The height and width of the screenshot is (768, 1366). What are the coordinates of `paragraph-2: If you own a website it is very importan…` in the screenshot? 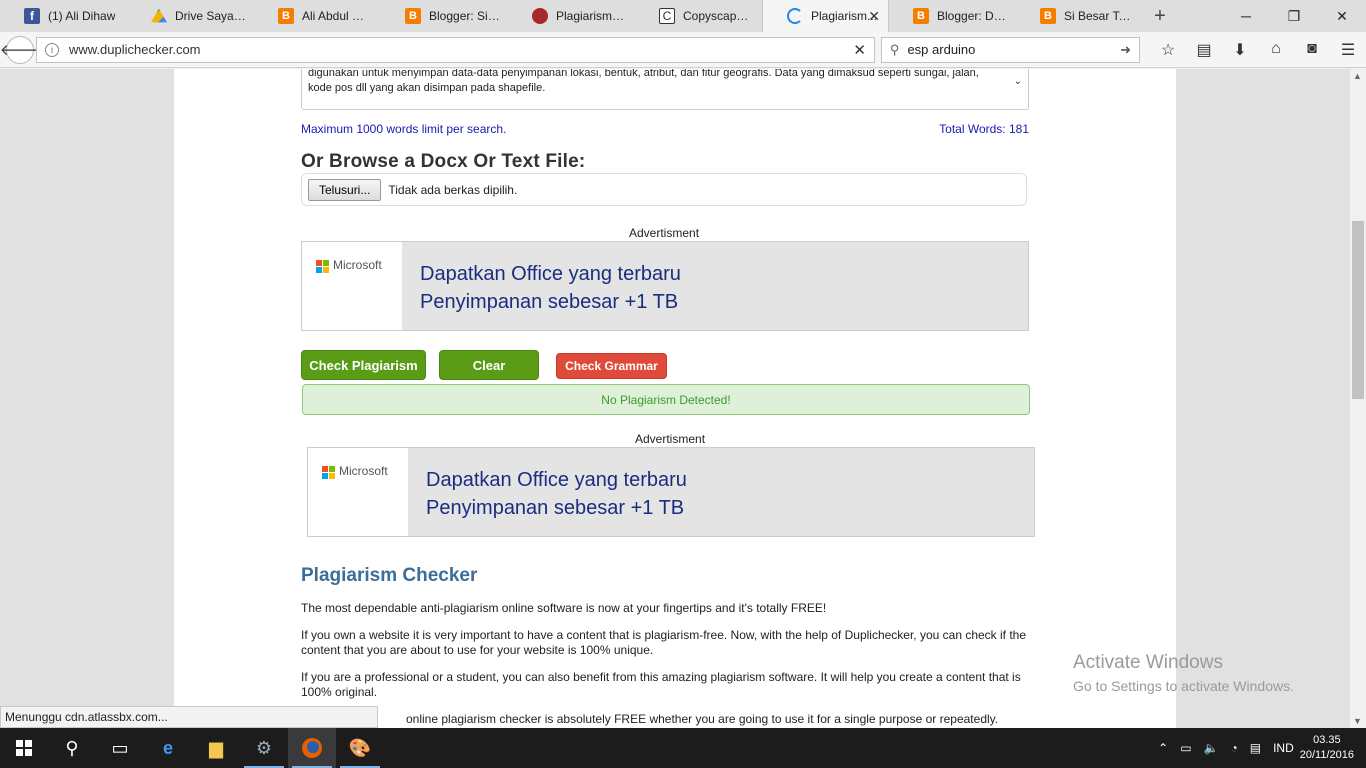 It's located at (664, 642).